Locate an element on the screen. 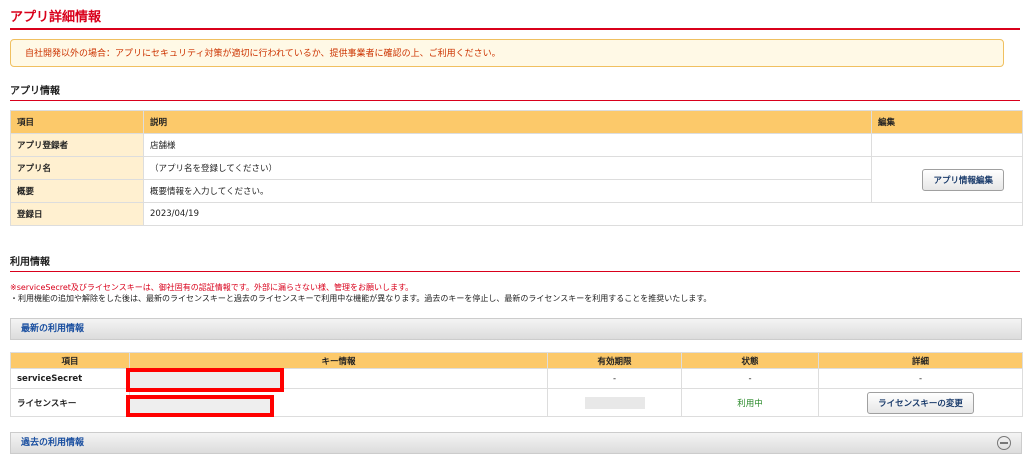 The height and width of the screenshot is (460, 1024). collapse-minus-icon is located at coordinates (1004, 443).